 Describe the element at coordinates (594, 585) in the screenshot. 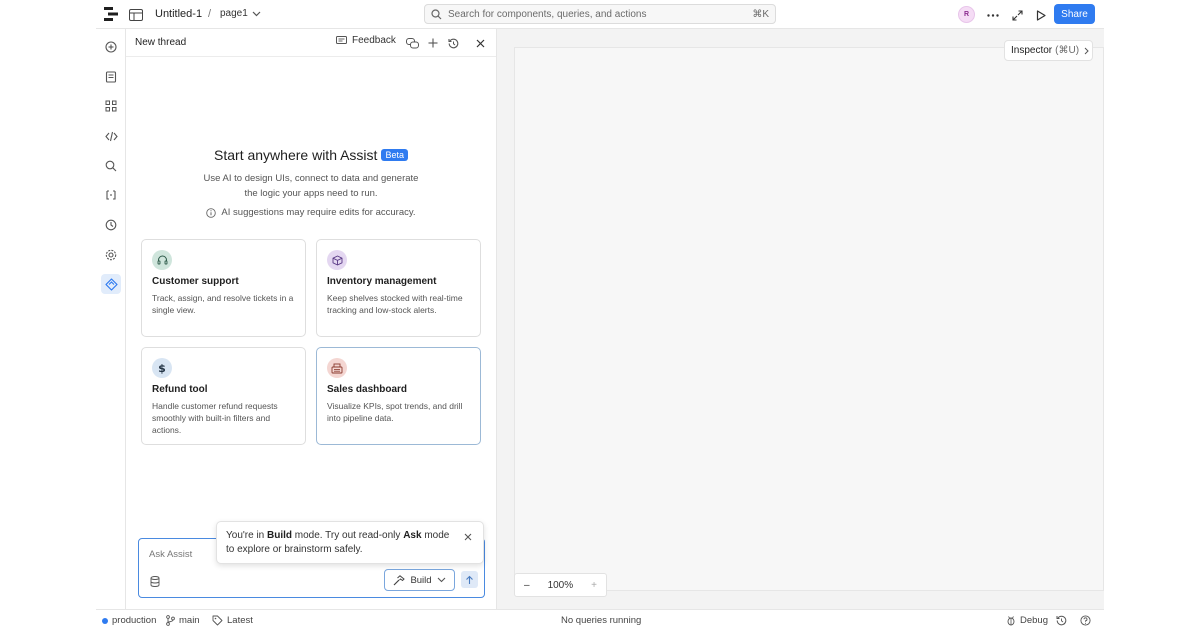

I see `zoom-in-button: +` at that location.